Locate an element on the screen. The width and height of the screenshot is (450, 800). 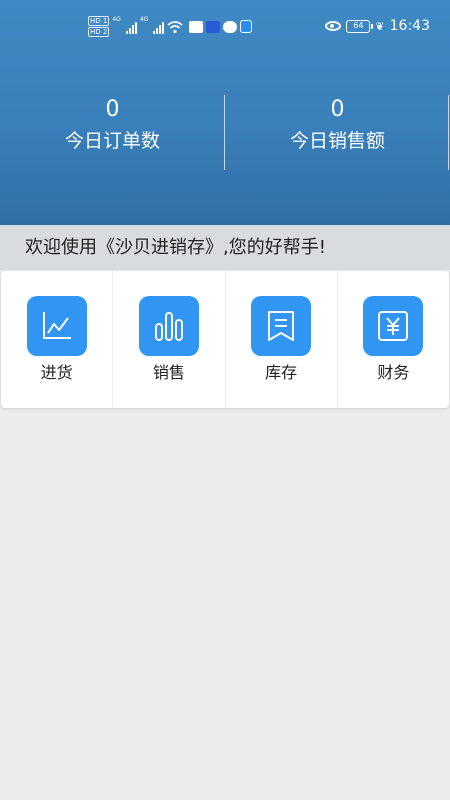
status-bar: HD 1 HD 2 4G 4G 64 ❦ 16:43 is located at coordinates (225, 29).